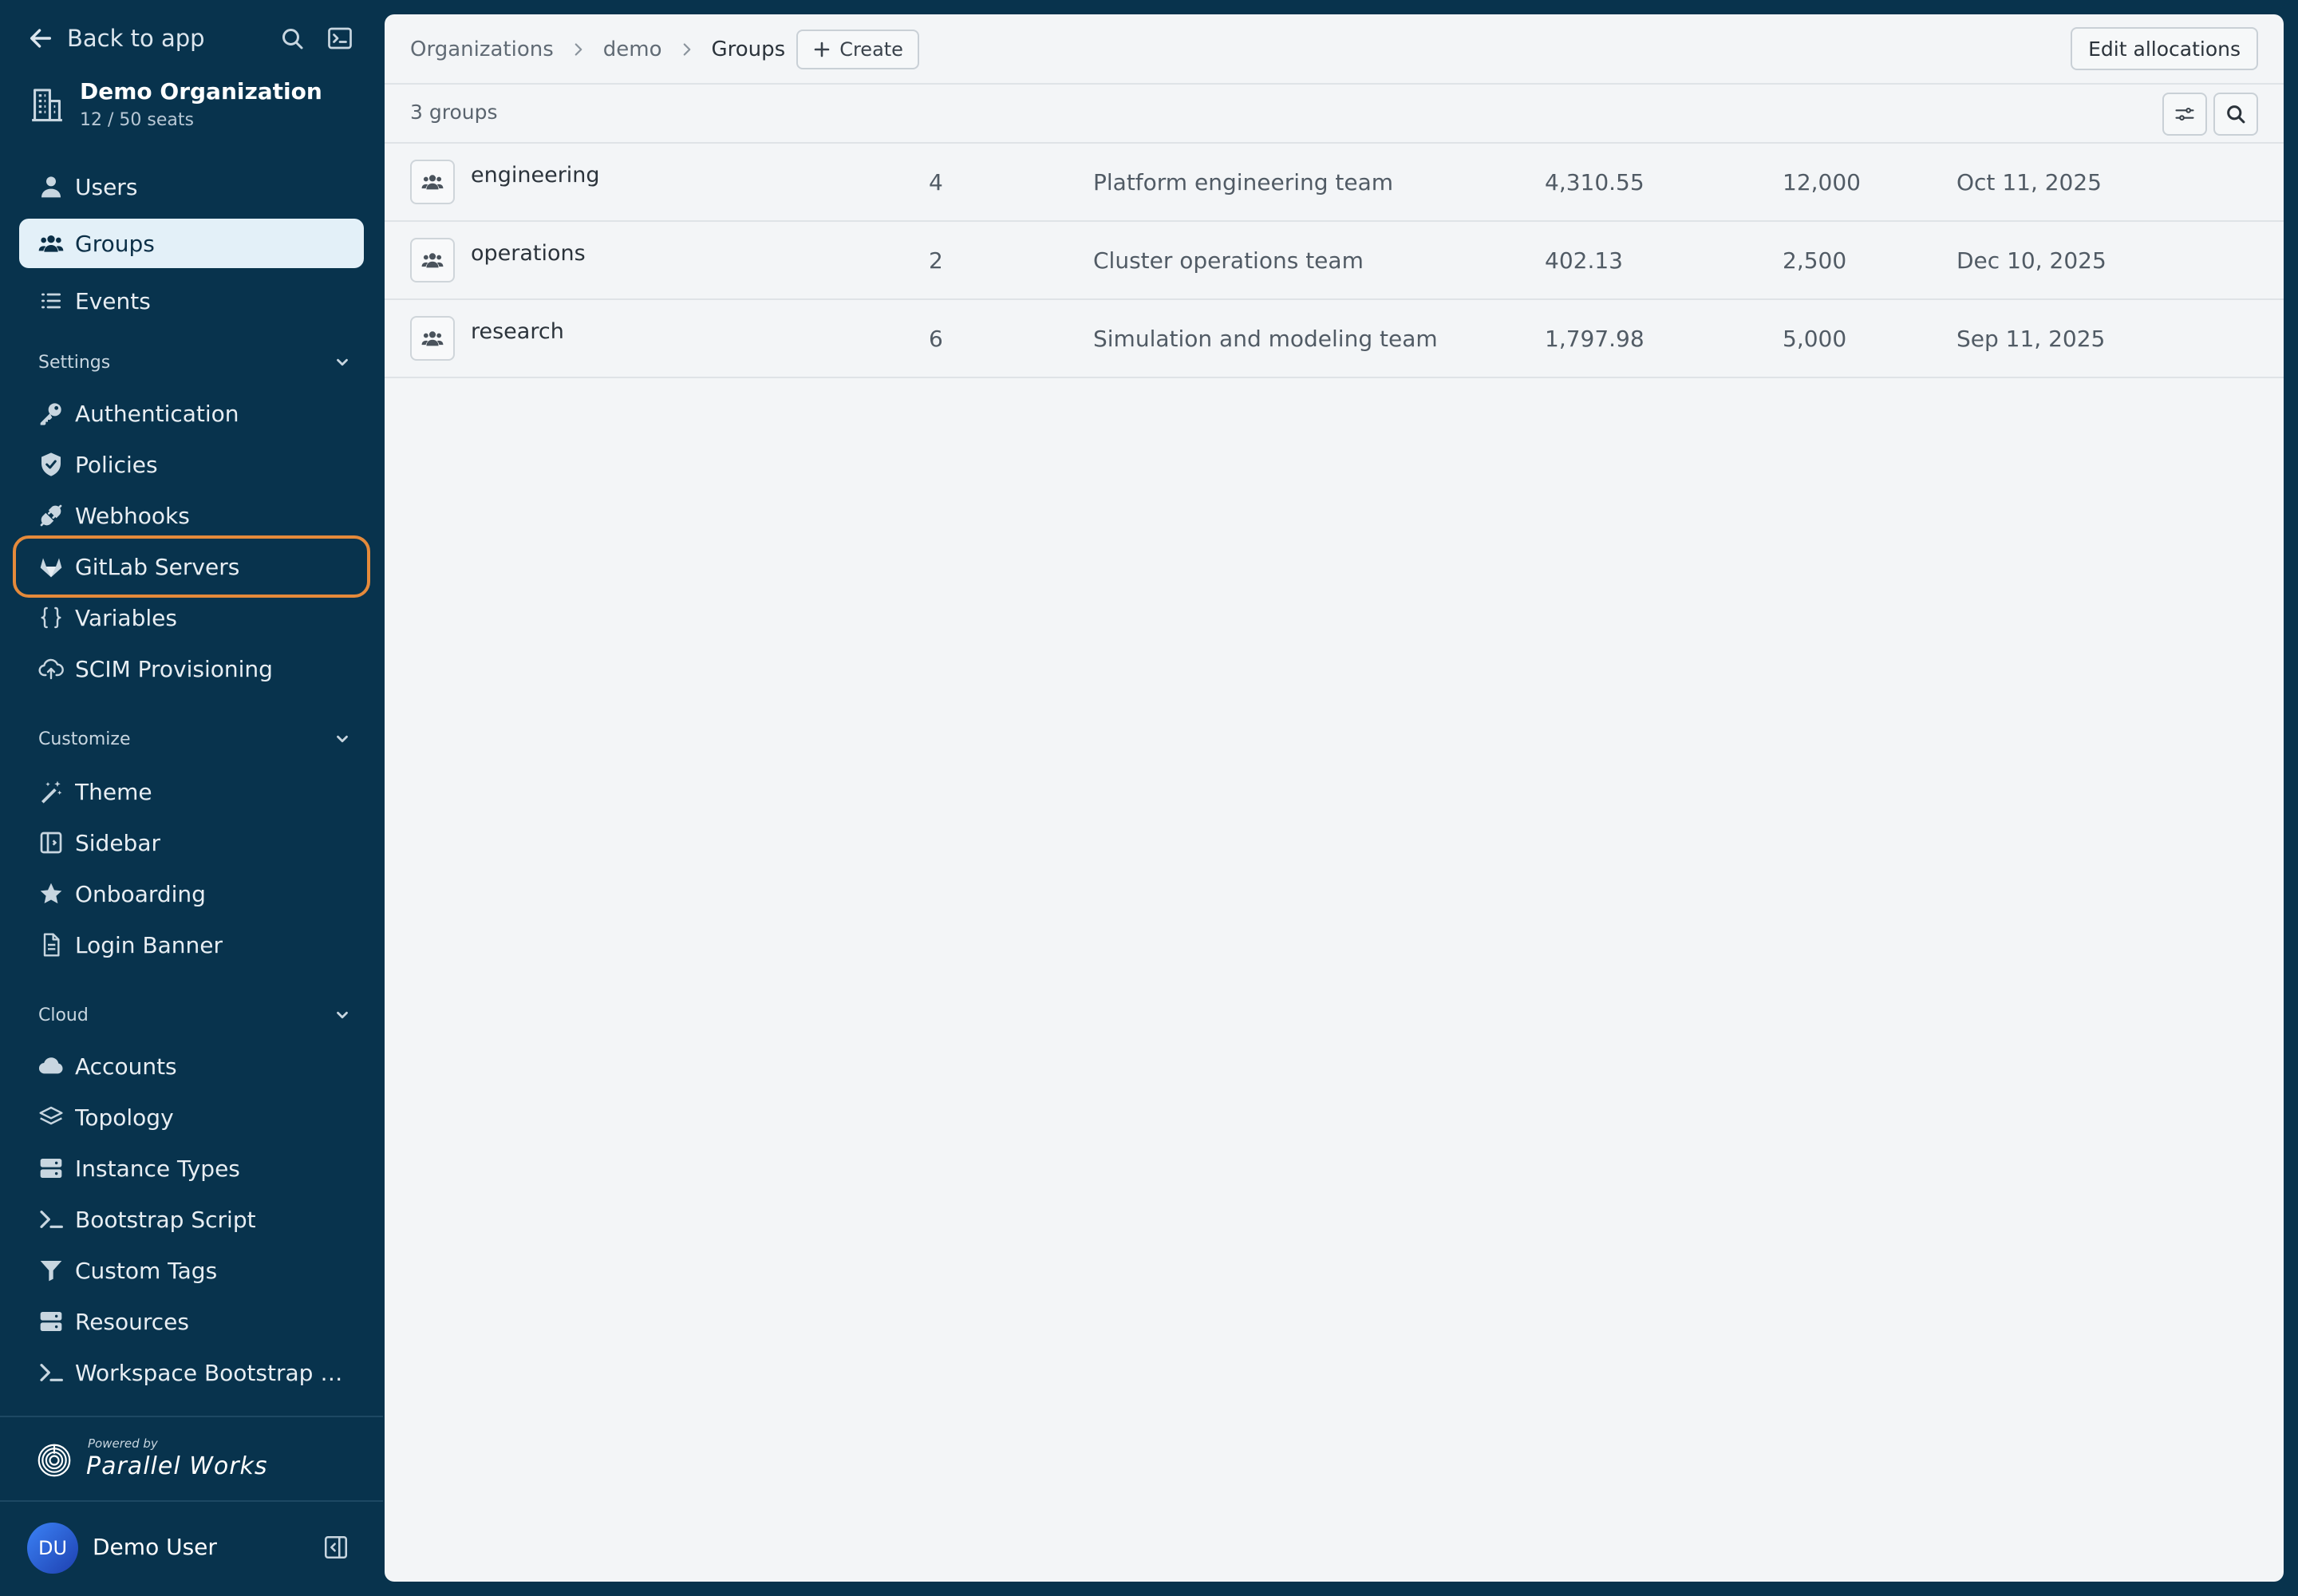  I want to click on back-to-app-link: Back to app, so click(116, 38).